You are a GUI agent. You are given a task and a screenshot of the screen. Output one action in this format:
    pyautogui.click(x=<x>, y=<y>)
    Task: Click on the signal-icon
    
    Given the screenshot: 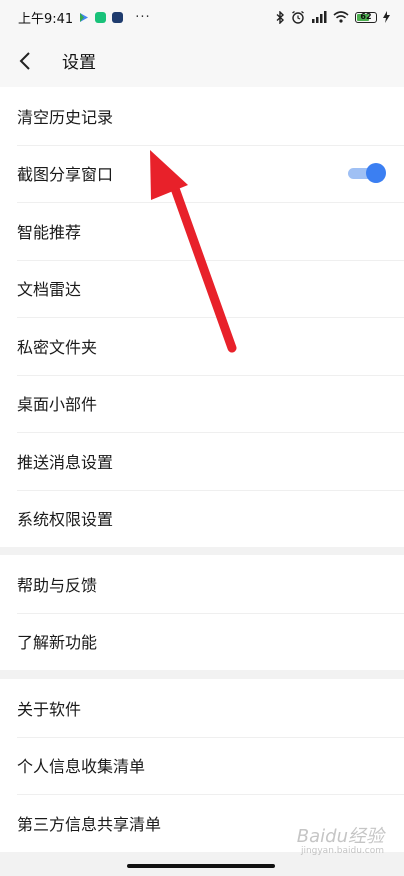 What is the action you would take?
    pyautogui.click(x=319, y=17)
    